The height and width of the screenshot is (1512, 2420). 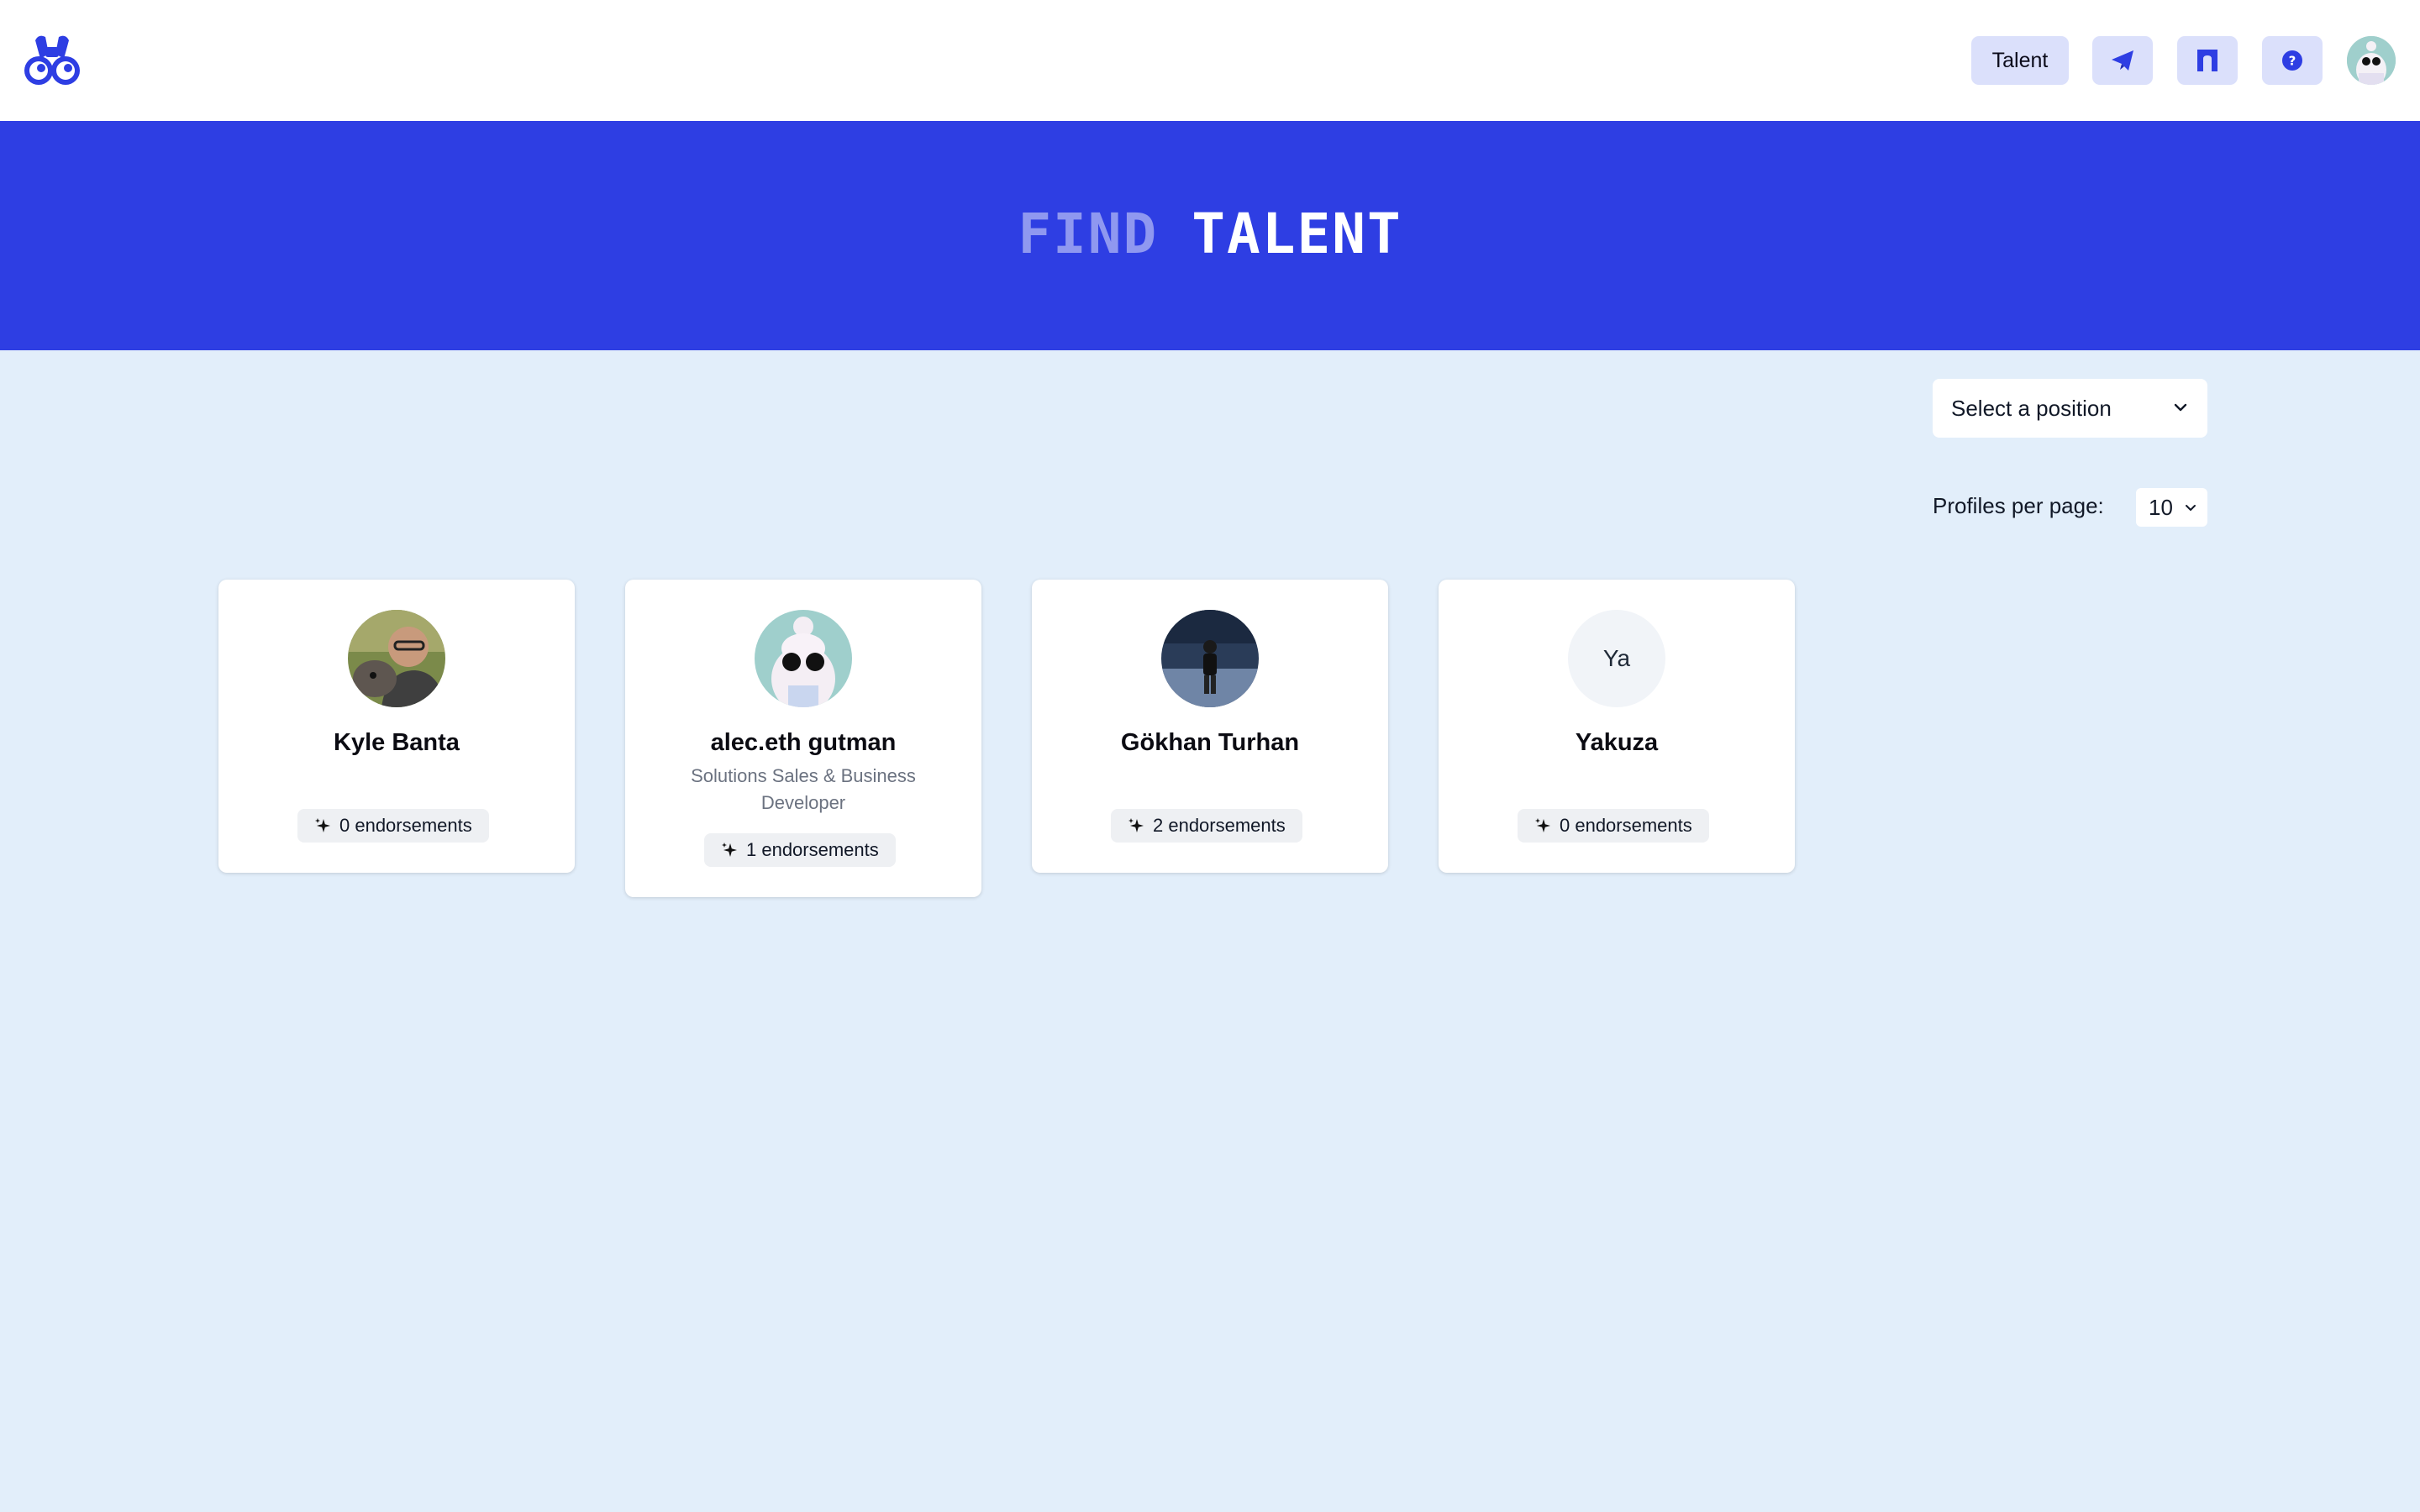 I want to click on nav-talent-label: Talent, so click(x=2020, y=60).